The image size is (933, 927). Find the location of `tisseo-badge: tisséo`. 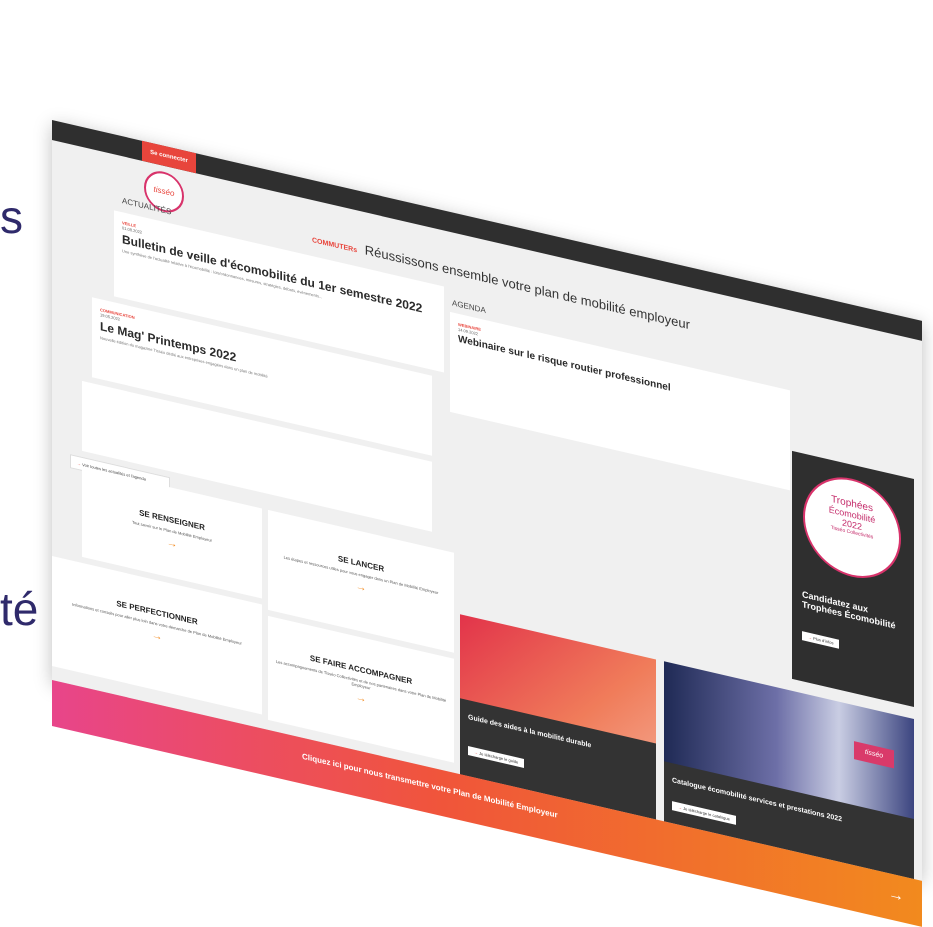

tisseo-badge: tisséo is located at coordinates (874, 755).